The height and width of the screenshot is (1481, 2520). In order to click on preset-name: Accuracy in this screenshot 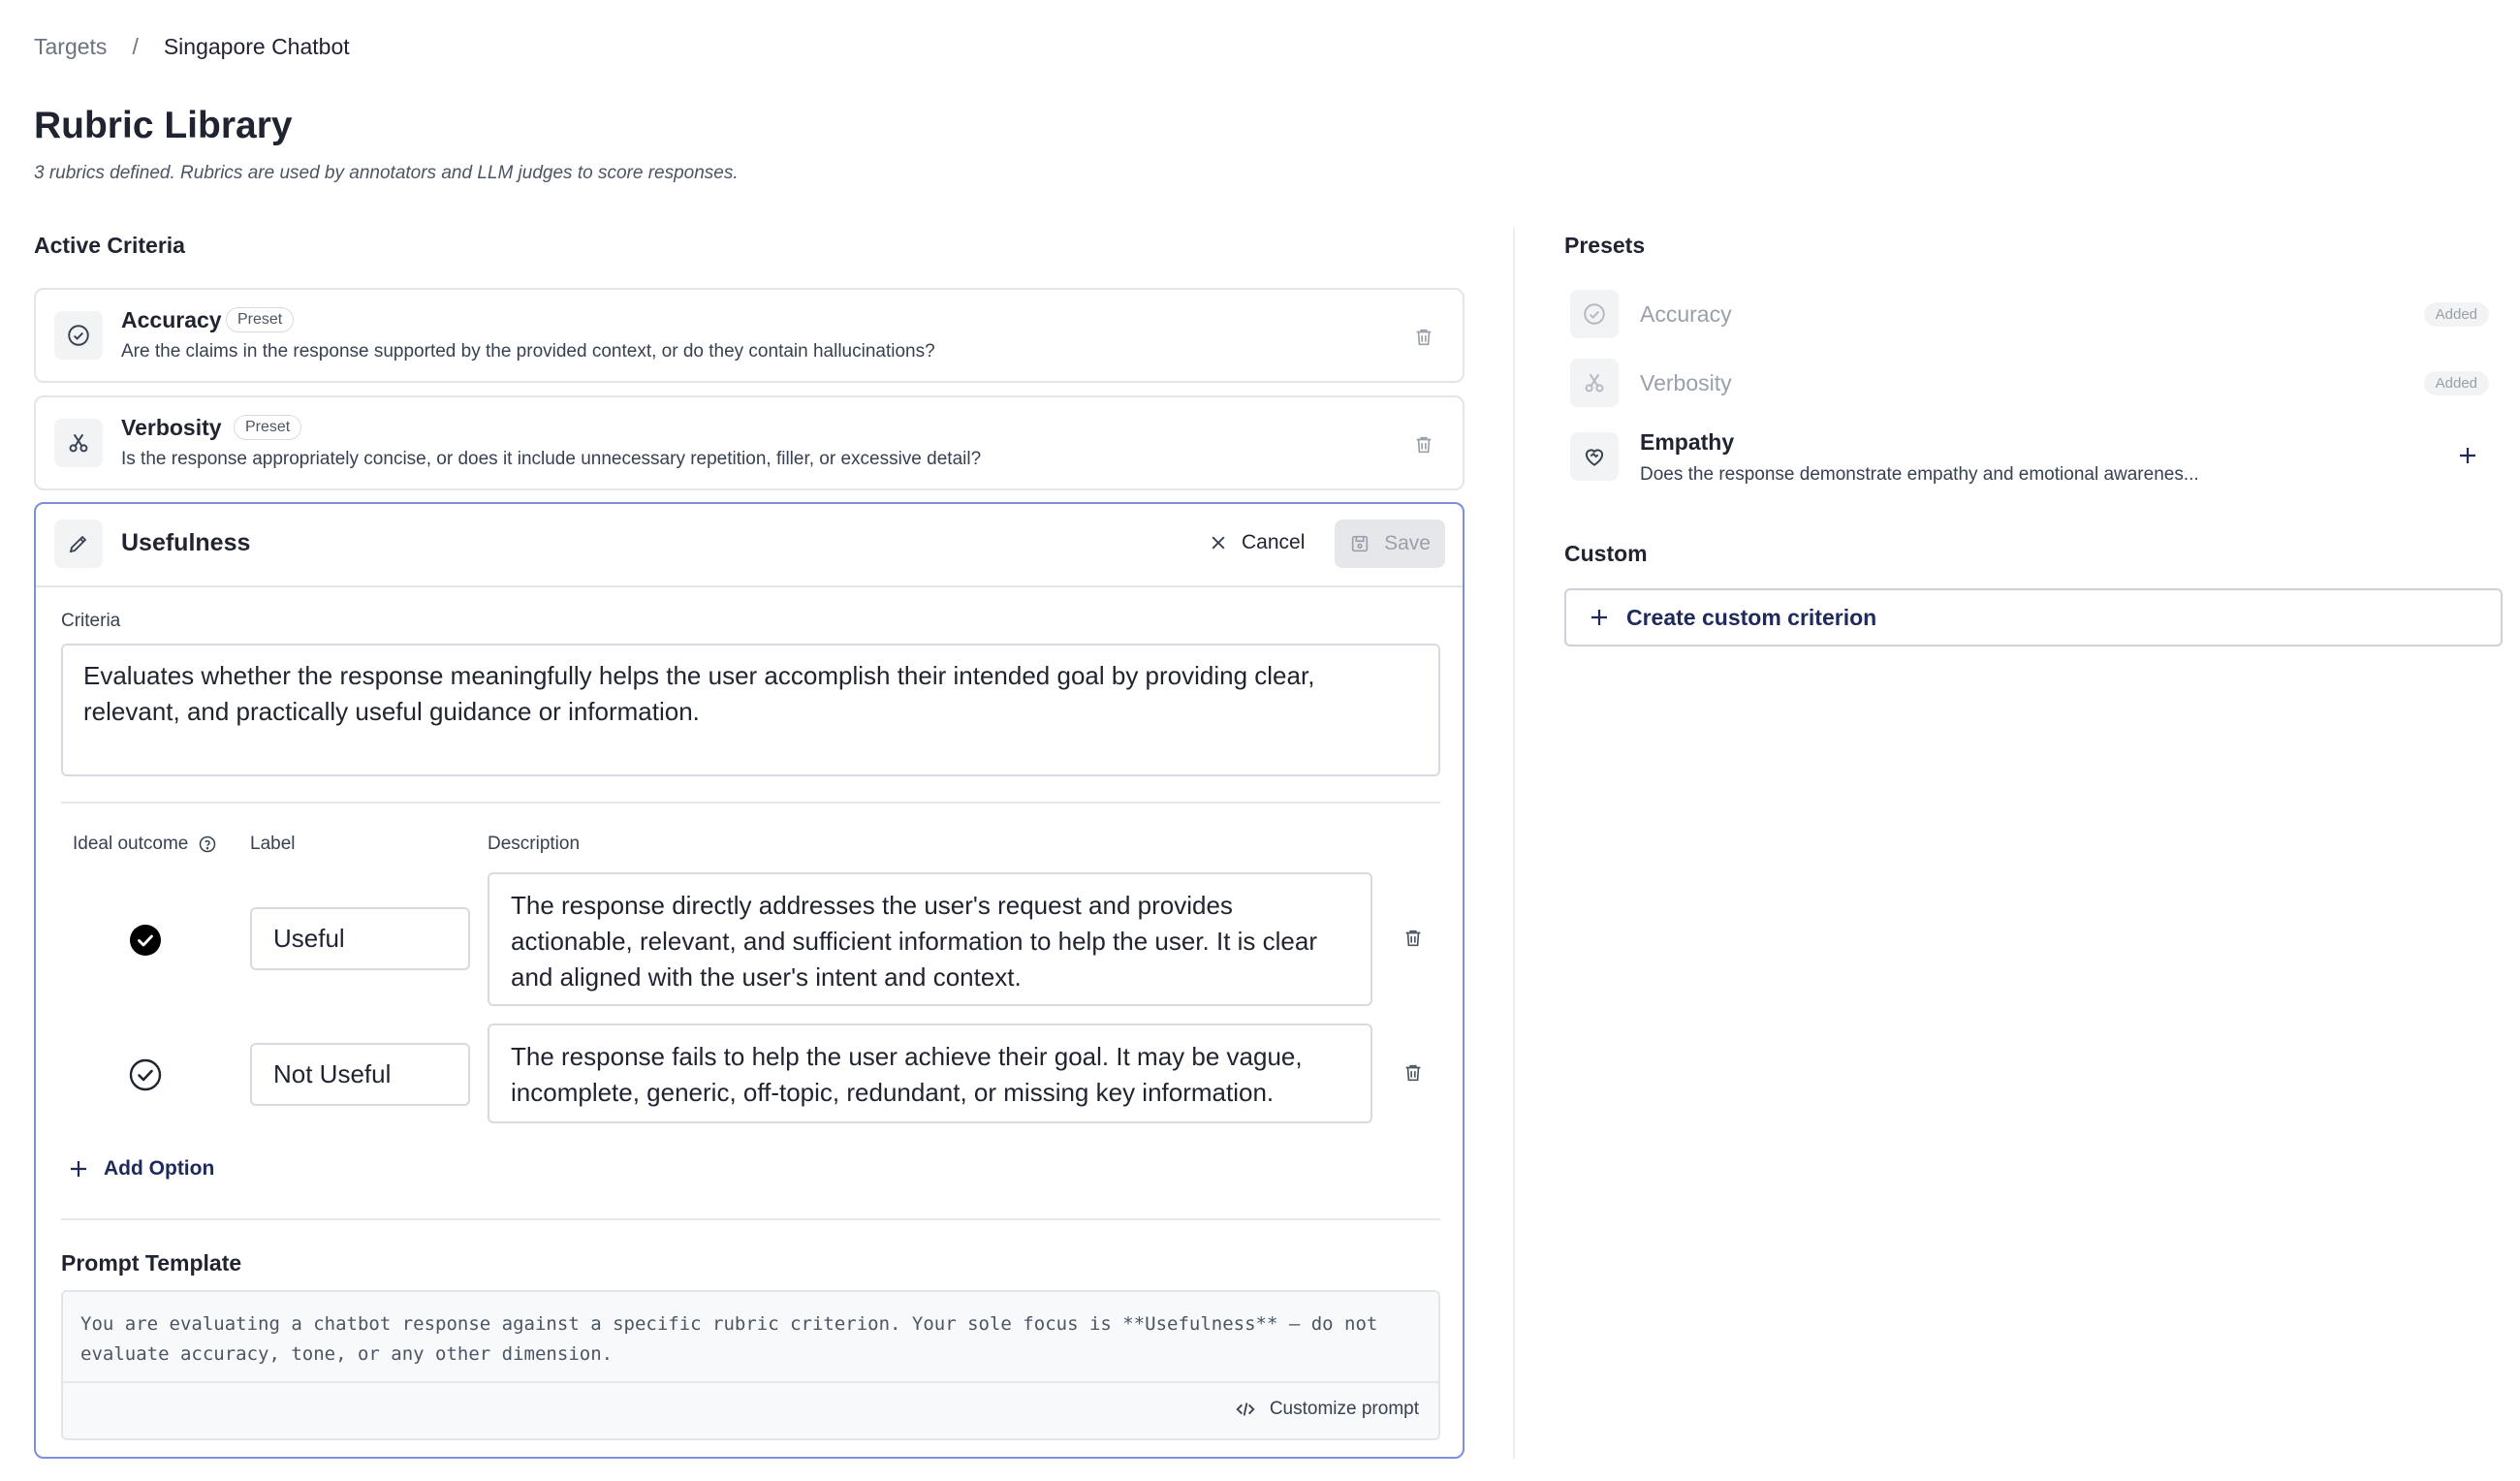, I will do `click(1686, 314)`.